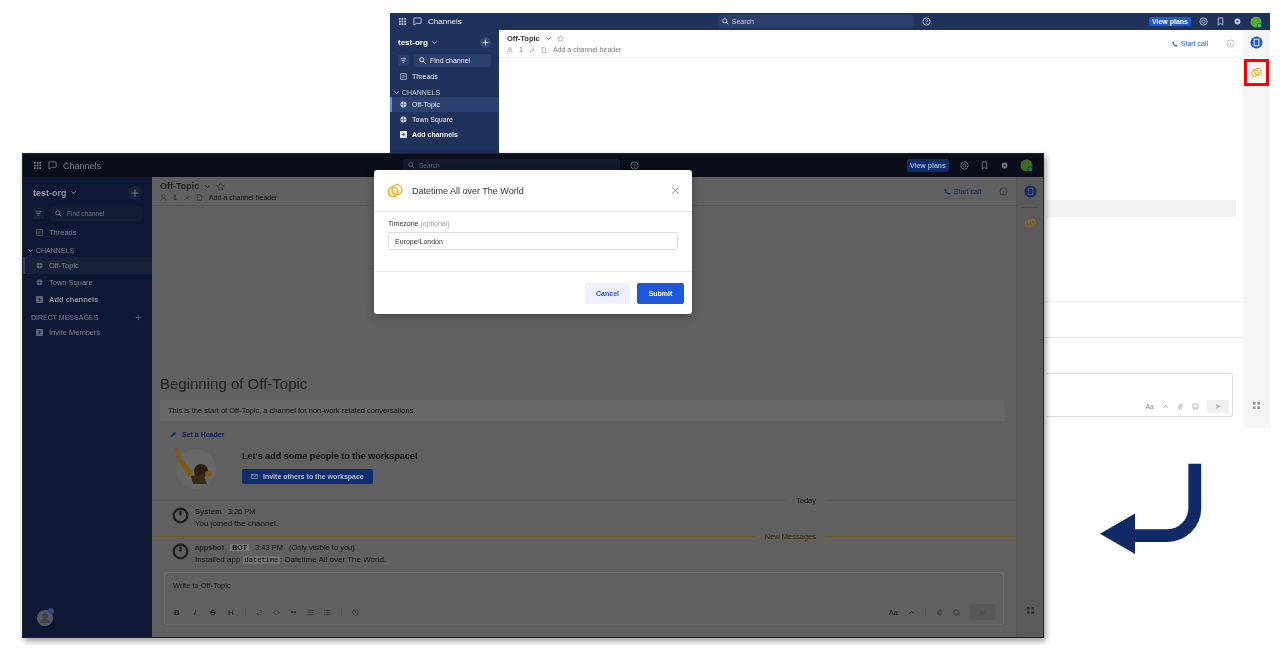 The image size is (1280, 666). What do you see at coordinates (330, 455) in the screenshot?
I see `invite-prompt: Let's add some people to the workspace!` at bounding box center [330, 455].